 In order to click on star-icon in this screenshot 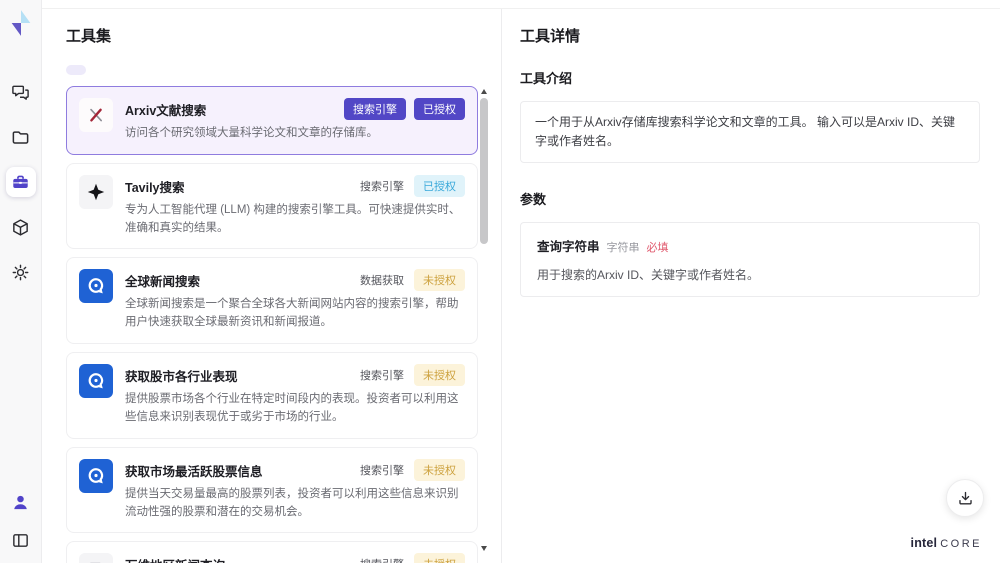, I will do `click(96, 192)`.